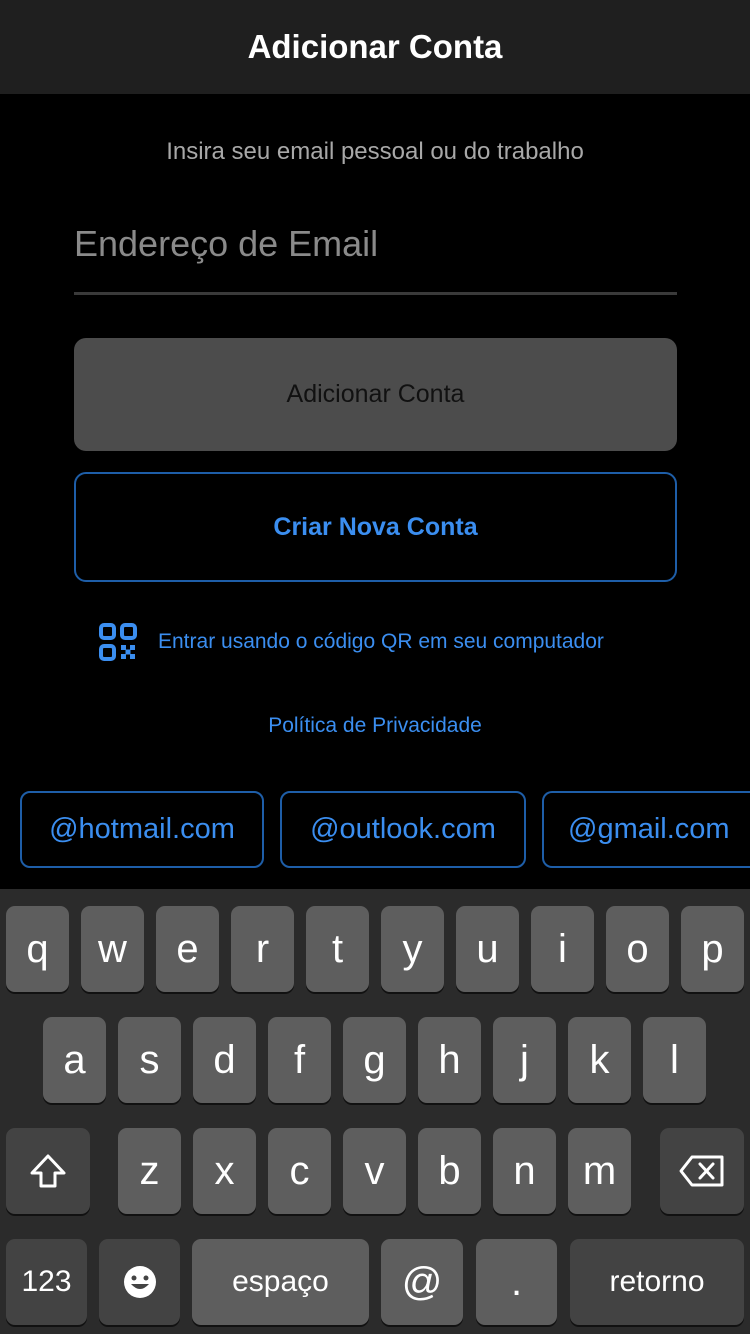  What do you see at coordinates (524, 1060) in the screenshot?
I see `key-j: j` at bounding box center [524, 1060].